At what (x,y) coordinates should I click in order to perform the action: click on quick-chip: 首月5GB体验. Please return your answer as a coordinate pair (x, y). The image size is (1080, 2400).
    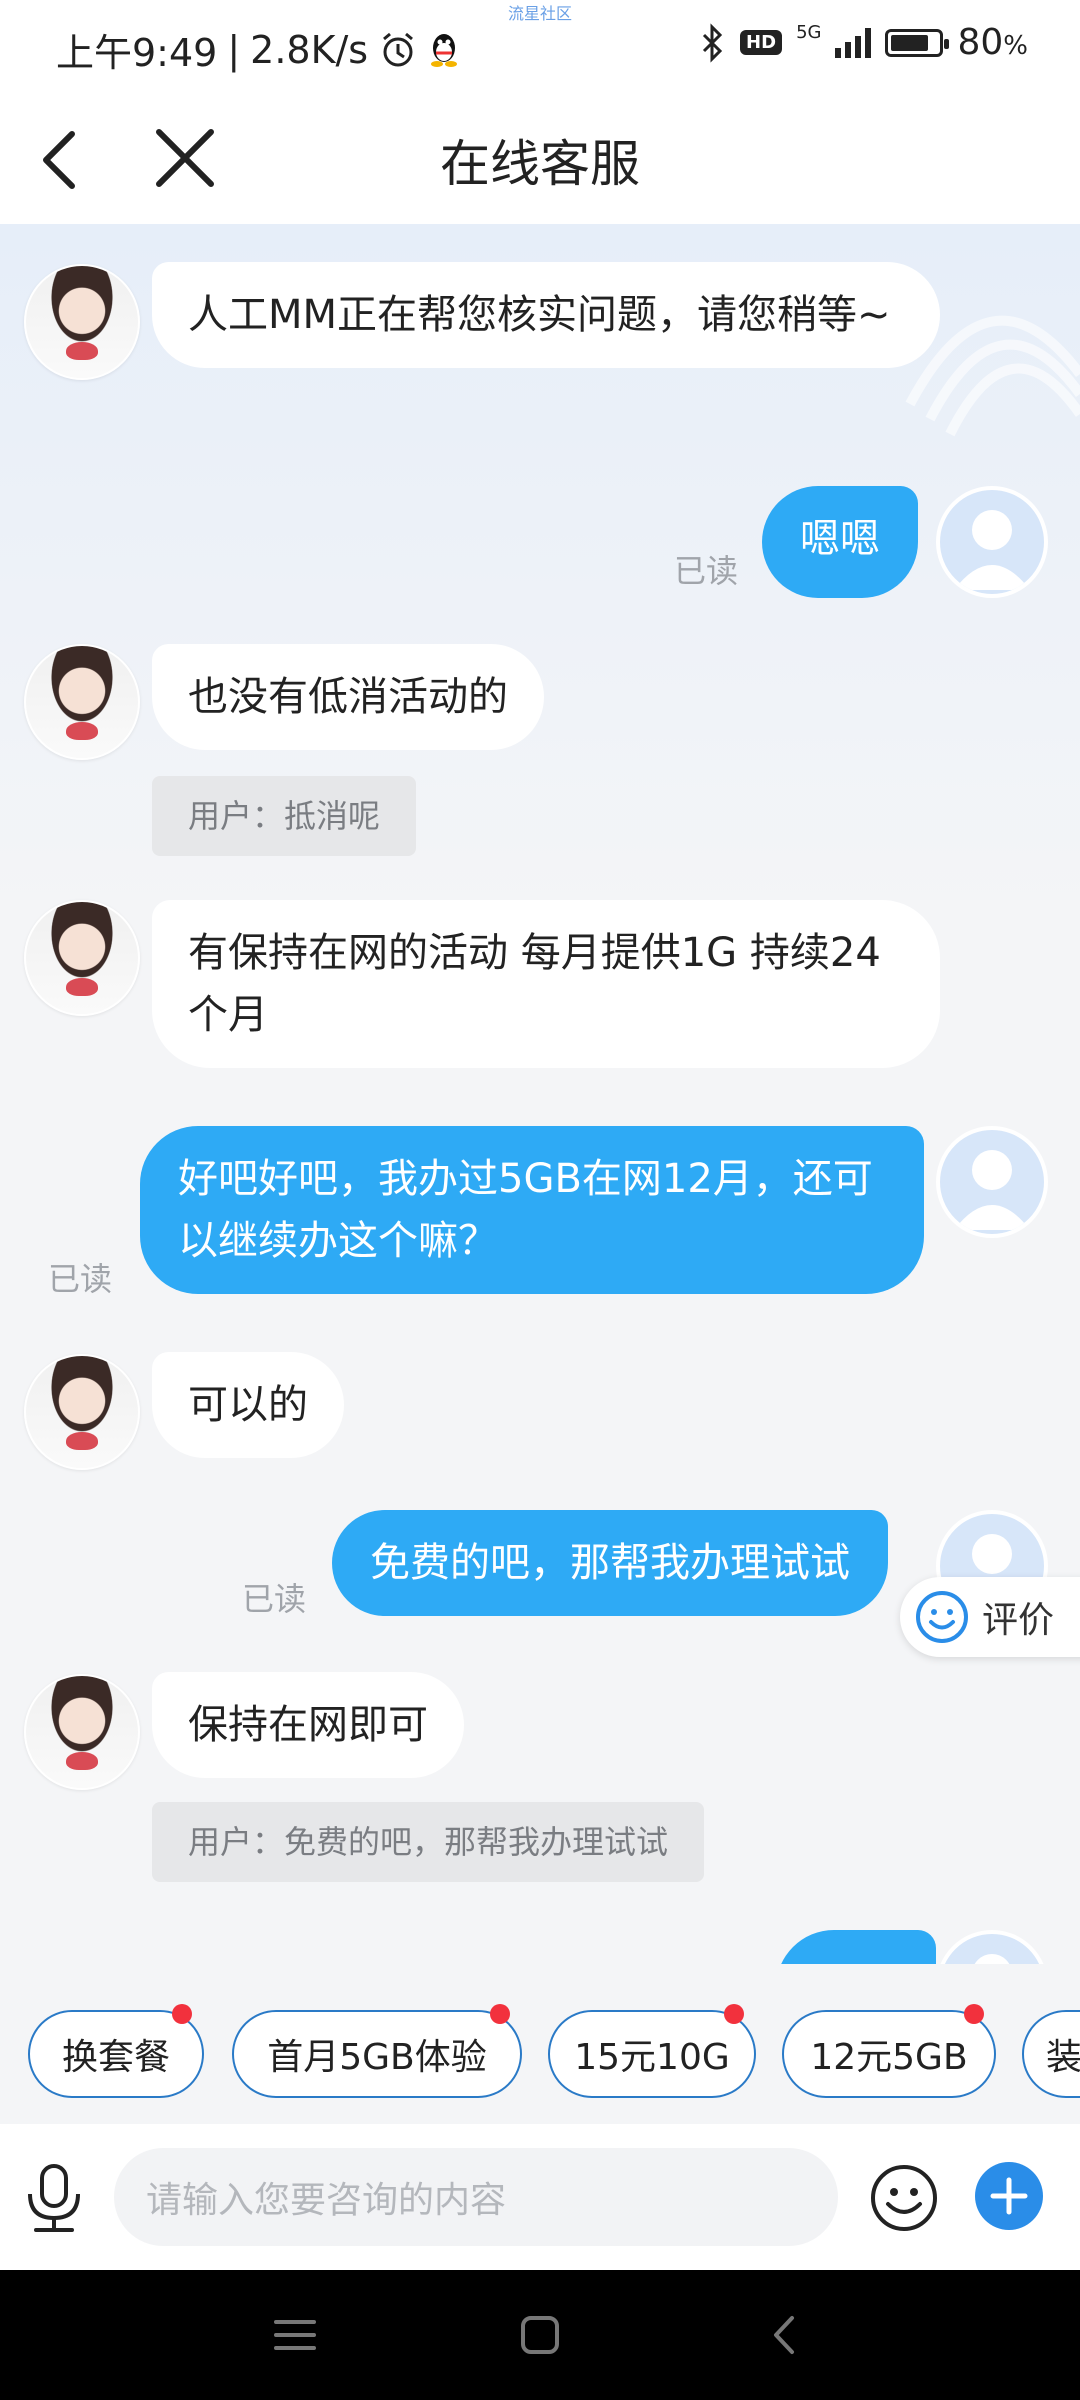
    Looking at the image, I should click on (377, 2051).